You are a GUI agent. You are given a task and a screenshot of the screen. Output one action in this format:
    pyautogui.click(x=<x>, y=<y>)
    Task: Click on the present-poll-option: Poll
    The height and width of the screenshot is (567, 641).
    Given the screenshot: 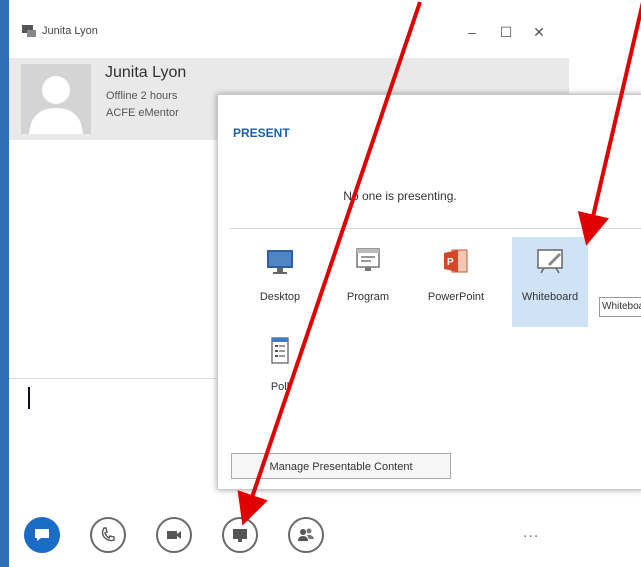 What is the action you would take?
    pyautogui.click(x=280, y=372)
    